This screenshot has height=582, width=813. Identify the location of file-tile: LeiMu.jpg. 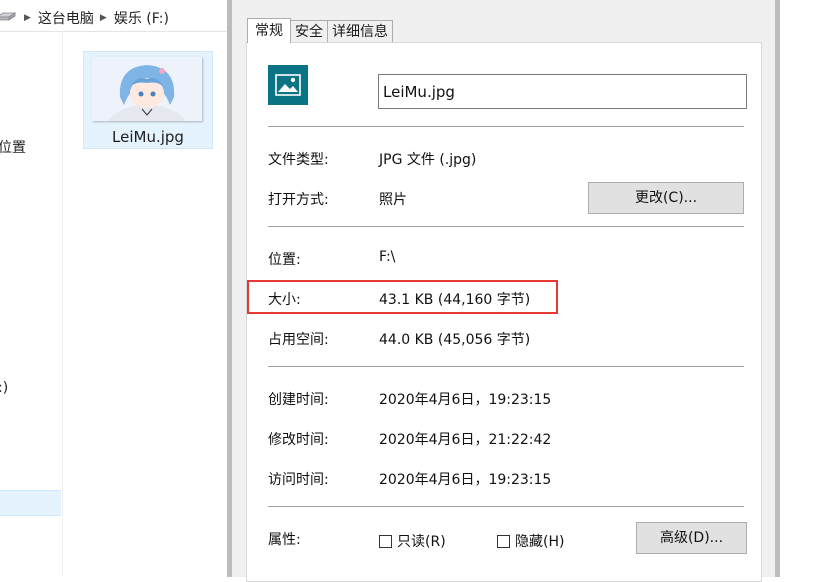
(148, 100).